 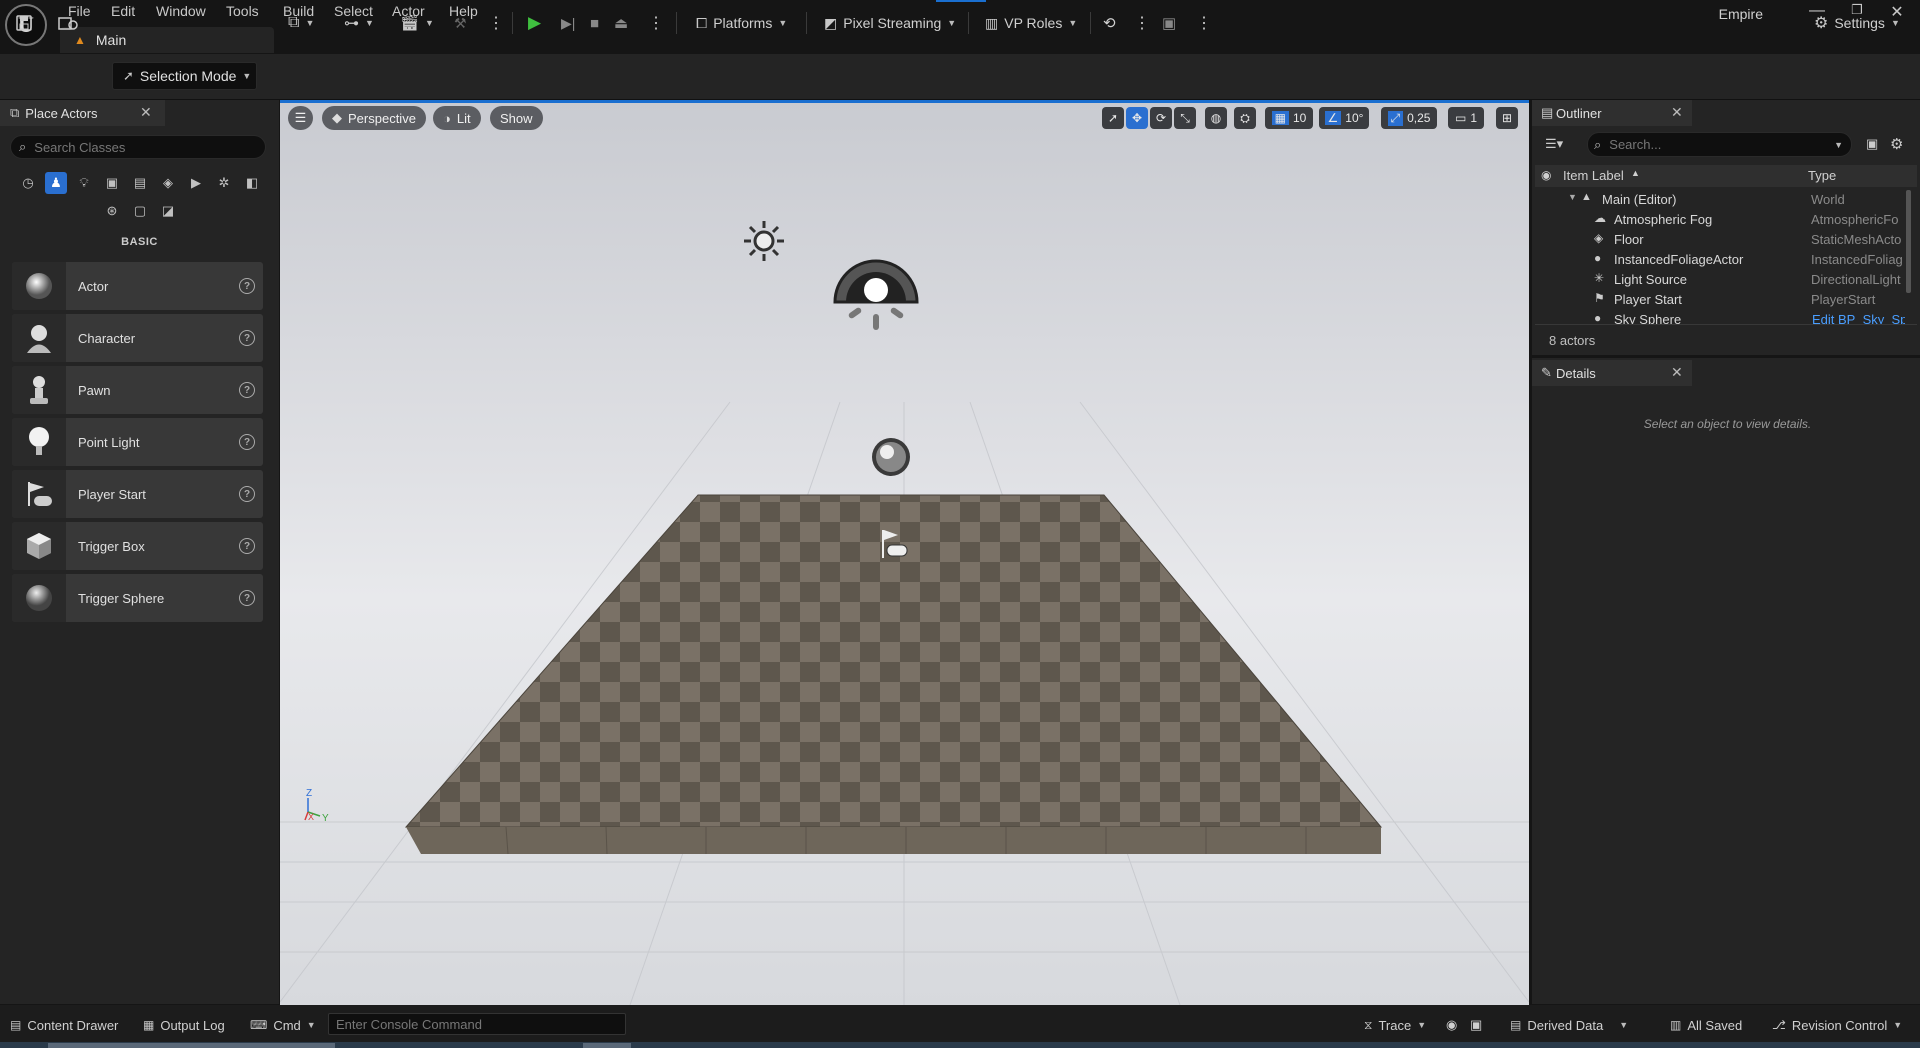 What do you see at coordinates (534, 23) in the screenshot?
I see `play-icon: ▶` at bounding box center [534, 23].